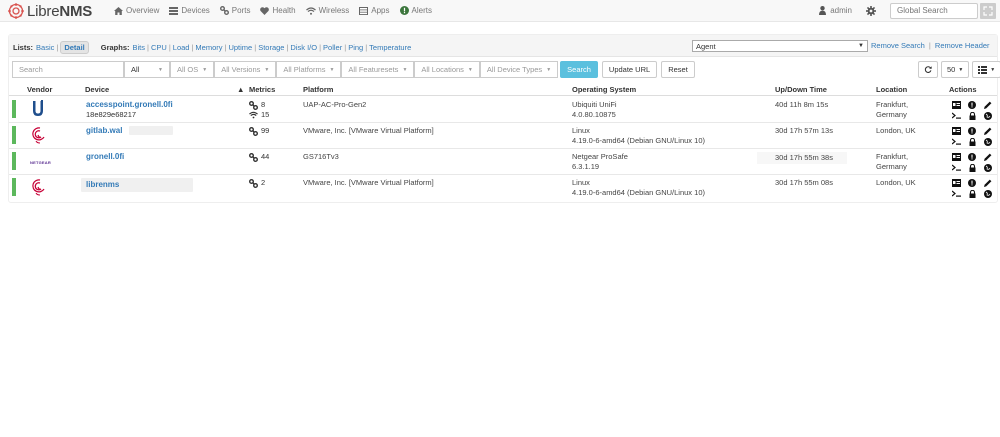 Image resolution: width=1000 pixels, height=437 pixels. Describe the element at coordinates (519, 69) in the screenshot. I see `device-type-filter: All Device Types ▼` at that location.